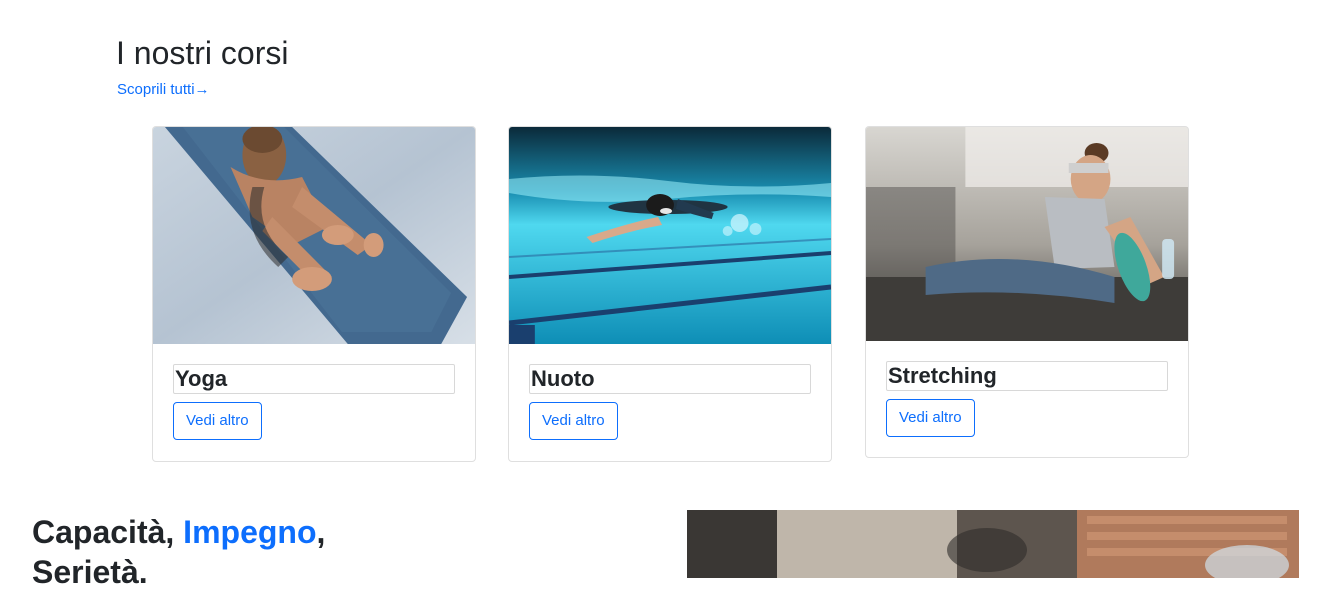 This screenshot has height=592, width=1337. What do you see at coordinates (314, 379) in the screenshot?
I see `course-title: Yoga` at bounding box center [314, 379].